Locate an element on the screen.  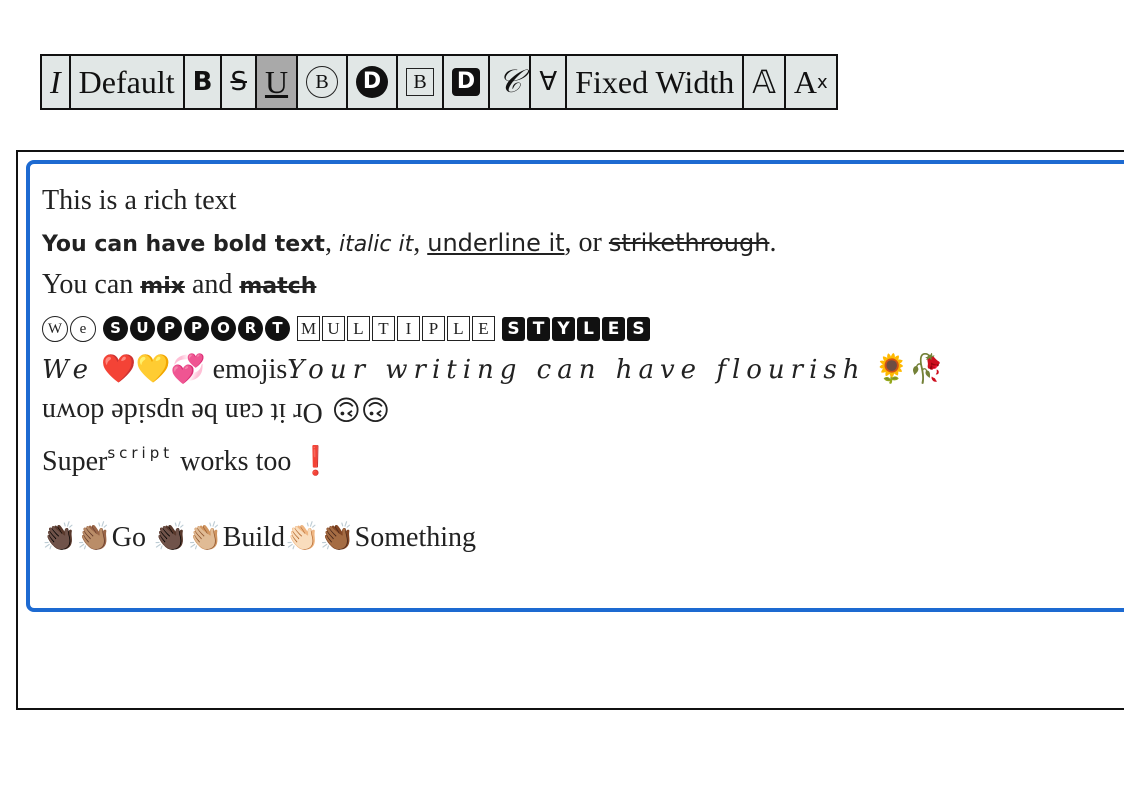
plain-text: You can is located at coordinates (91, 284).